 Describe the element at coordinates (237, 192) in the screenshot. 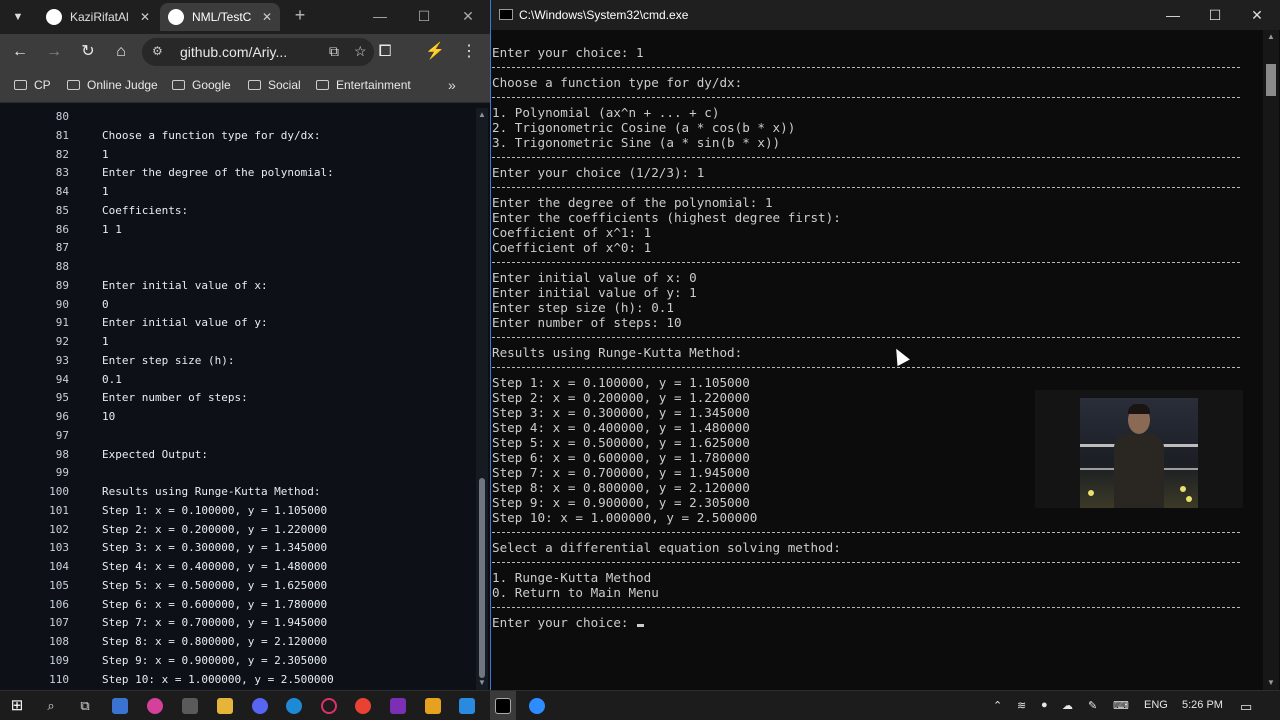

I see `code-line: 84 1` at that location.